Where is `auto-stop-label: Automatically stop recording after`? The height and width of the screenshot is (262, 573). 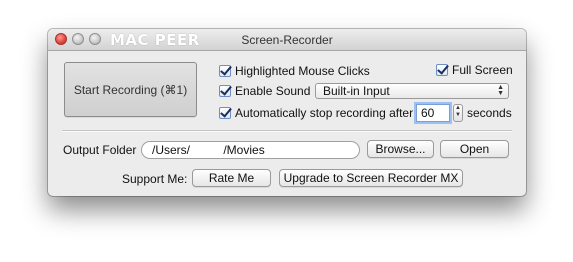
auto-stop-label: Automatically stop recording after is located at coordinates (324, 113).